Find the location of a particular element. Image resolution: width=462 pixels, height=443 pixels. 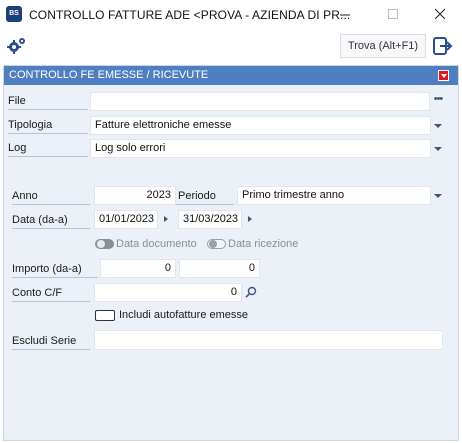

minimize-icon is located at coordinates (345, 15).